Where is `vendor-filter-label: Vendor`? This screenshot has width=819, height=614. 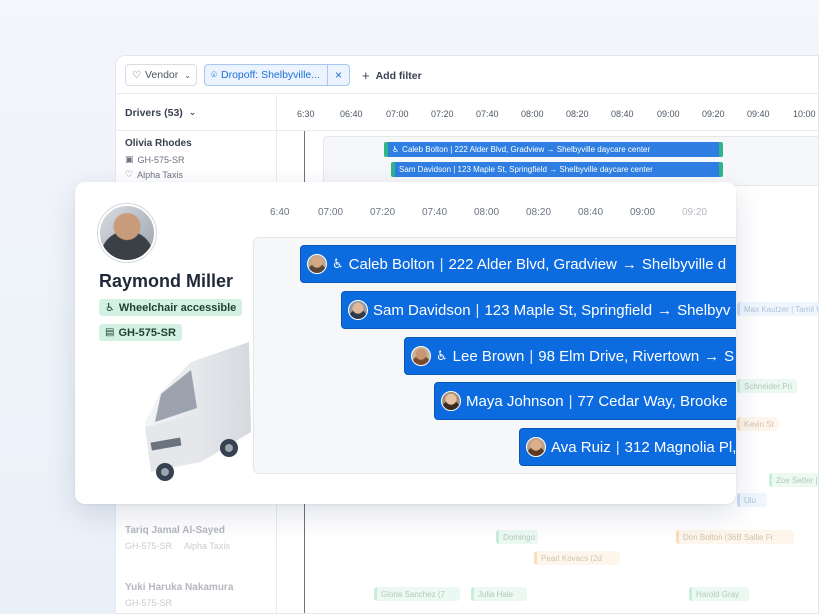
vendor-filter-label: Vendor is located at coordinates (161, 75).